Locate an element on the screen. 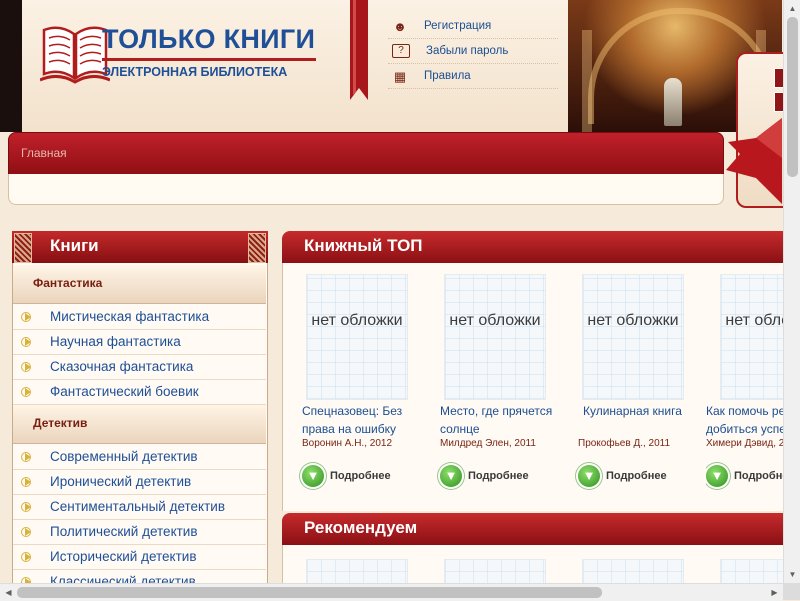  top-books-title: Книжный ТОП is located at coordinates (363, 245).